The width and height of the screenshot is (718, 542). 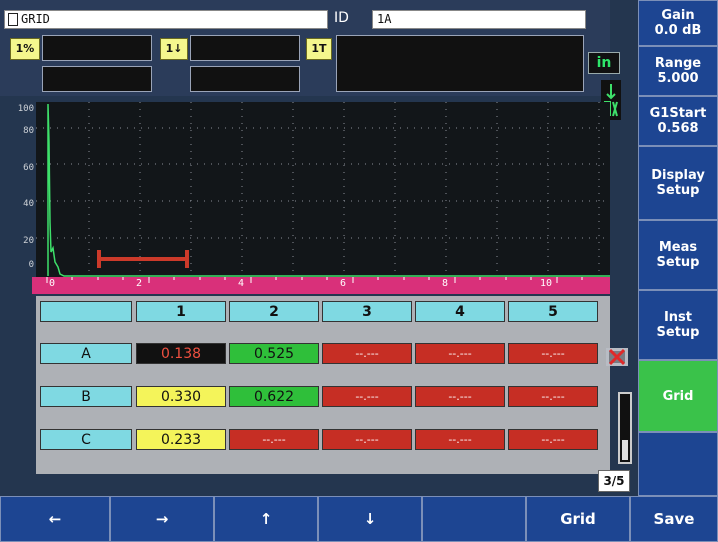 I want to click on y-tick-label: 80, so click(x=28, y=131).